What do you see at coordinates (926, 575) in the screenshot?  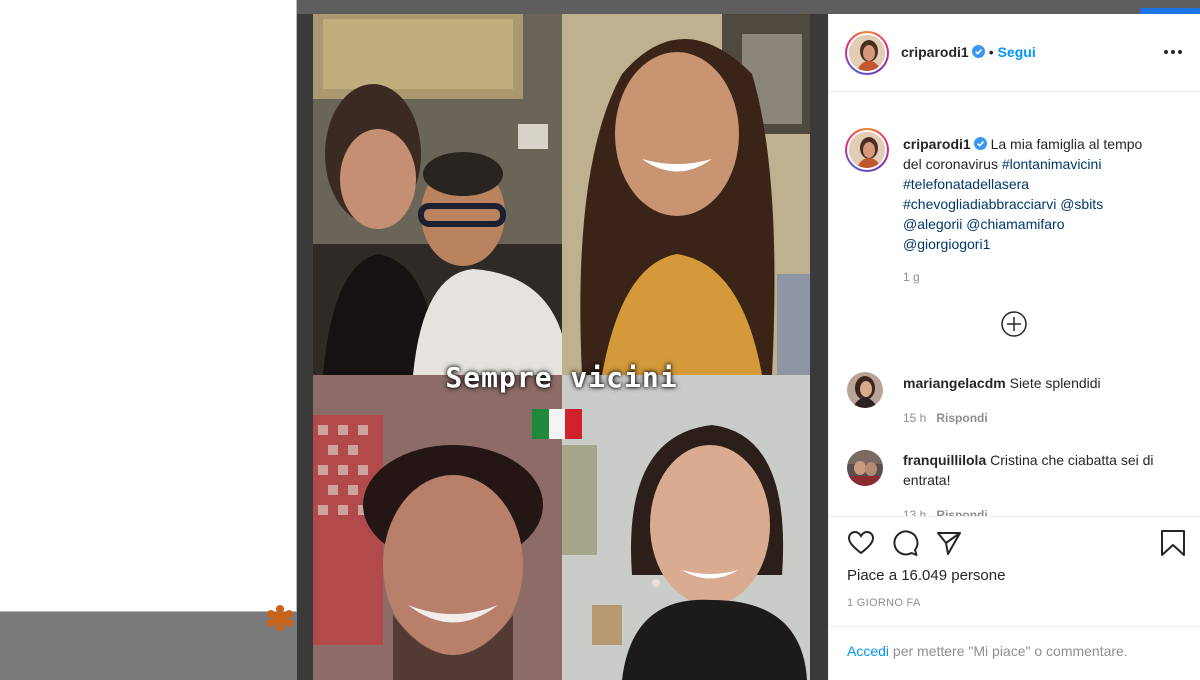 I see `likes-count: Piace a 16.049 persone` at bounding box center [926, 575].